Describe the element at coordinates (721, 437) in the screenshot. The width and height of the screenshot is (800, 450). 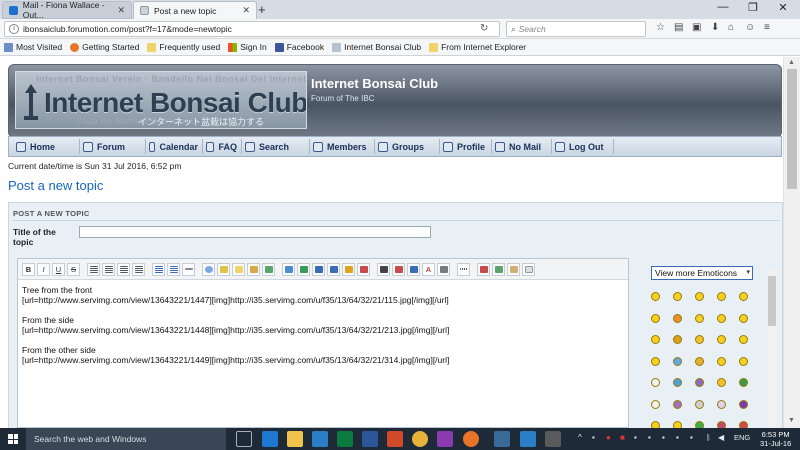
I see `volume-icon: ◀` at that location.